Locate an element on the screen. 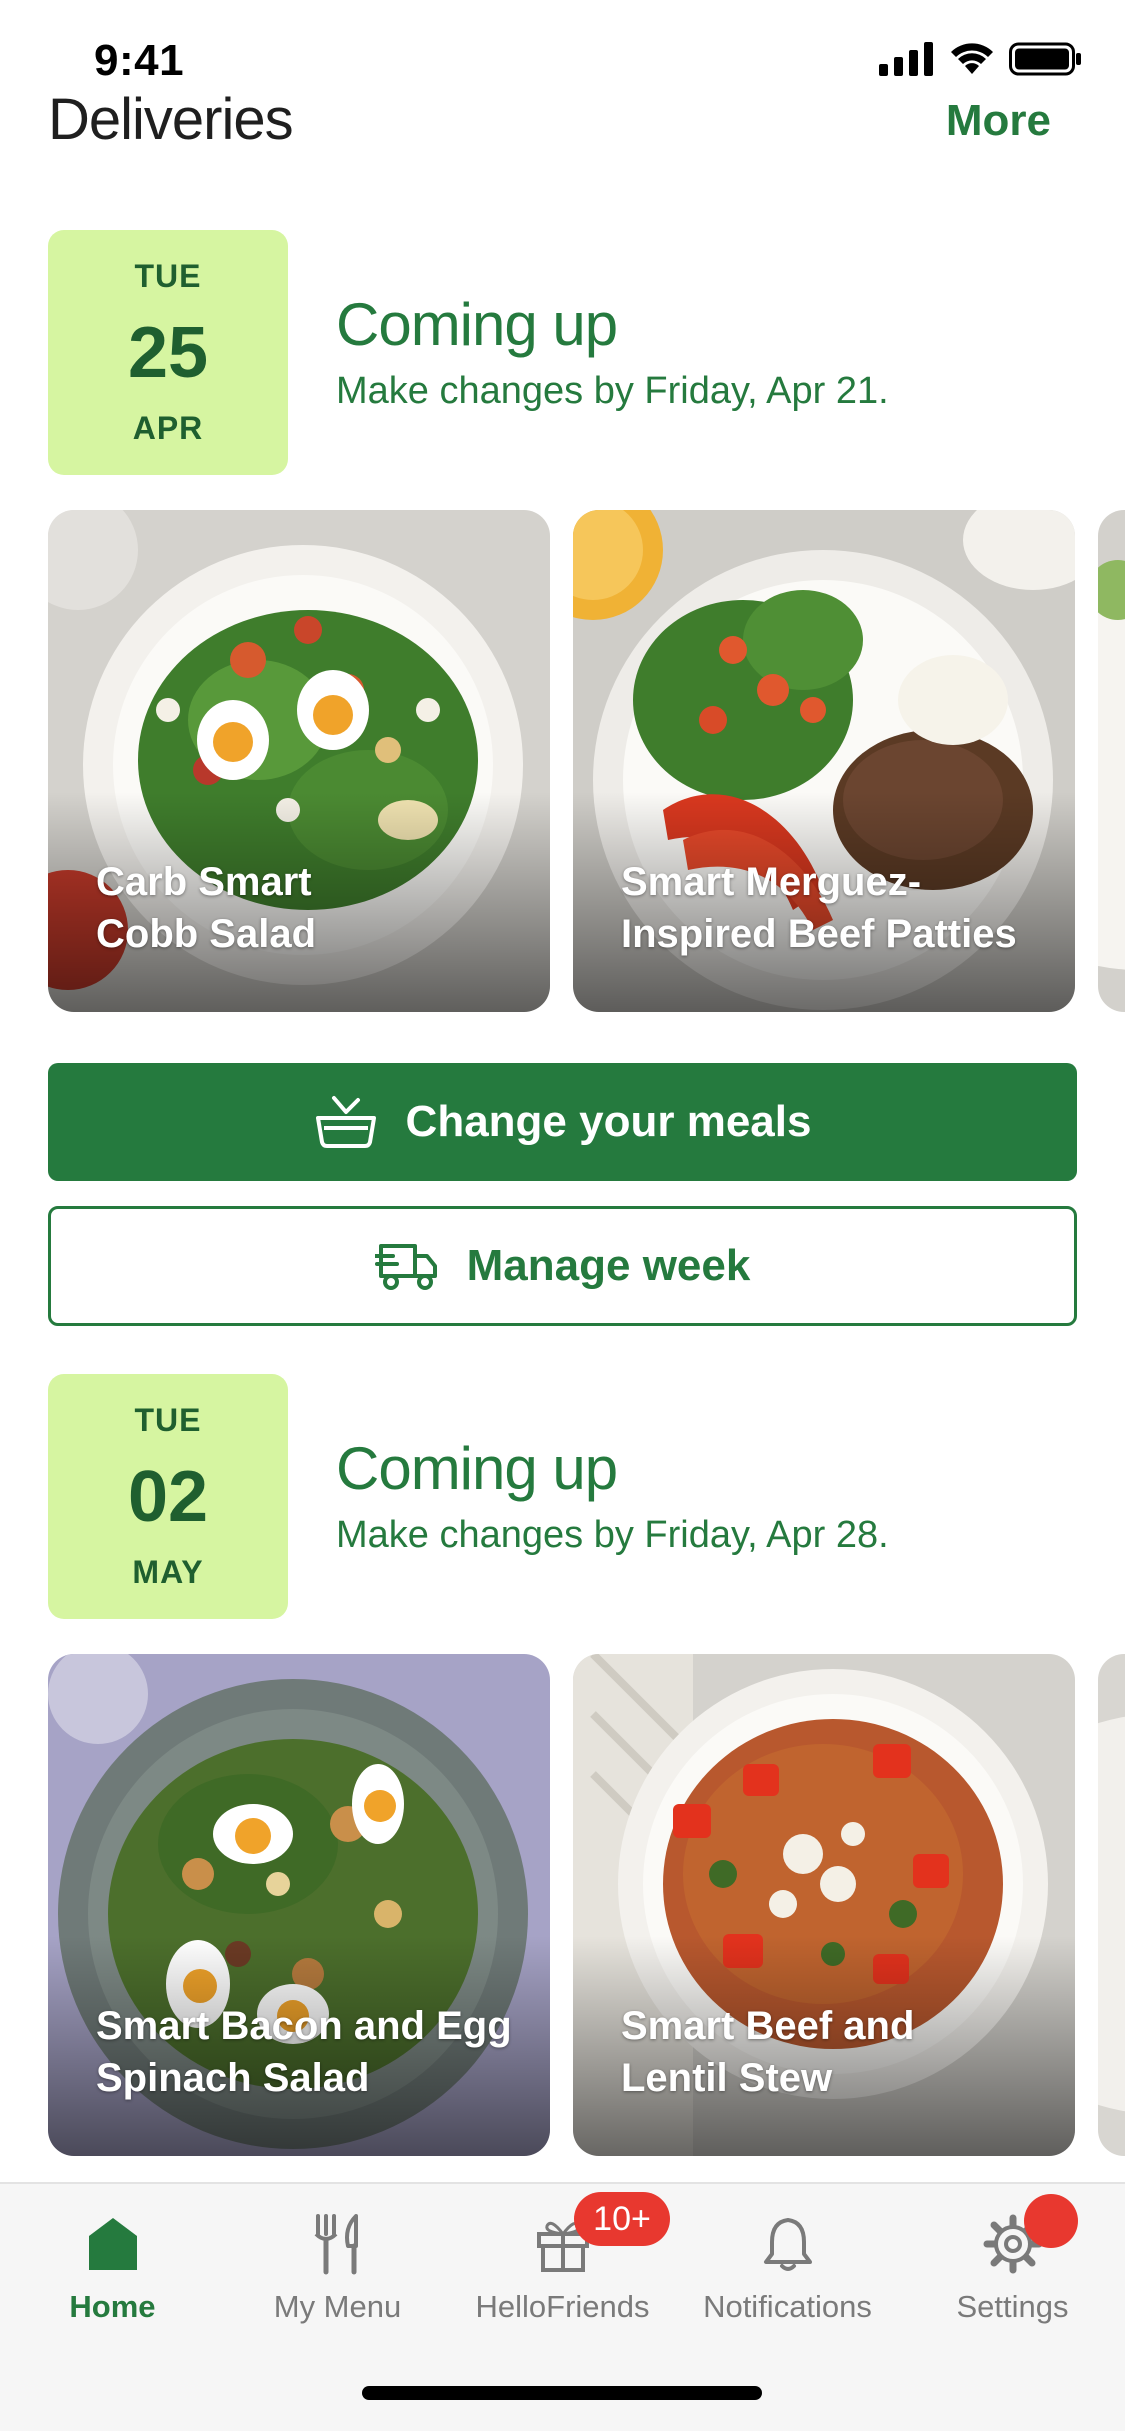 The image size is (1125, 2431). date-day: 25 is located at coordinates (168, 353).